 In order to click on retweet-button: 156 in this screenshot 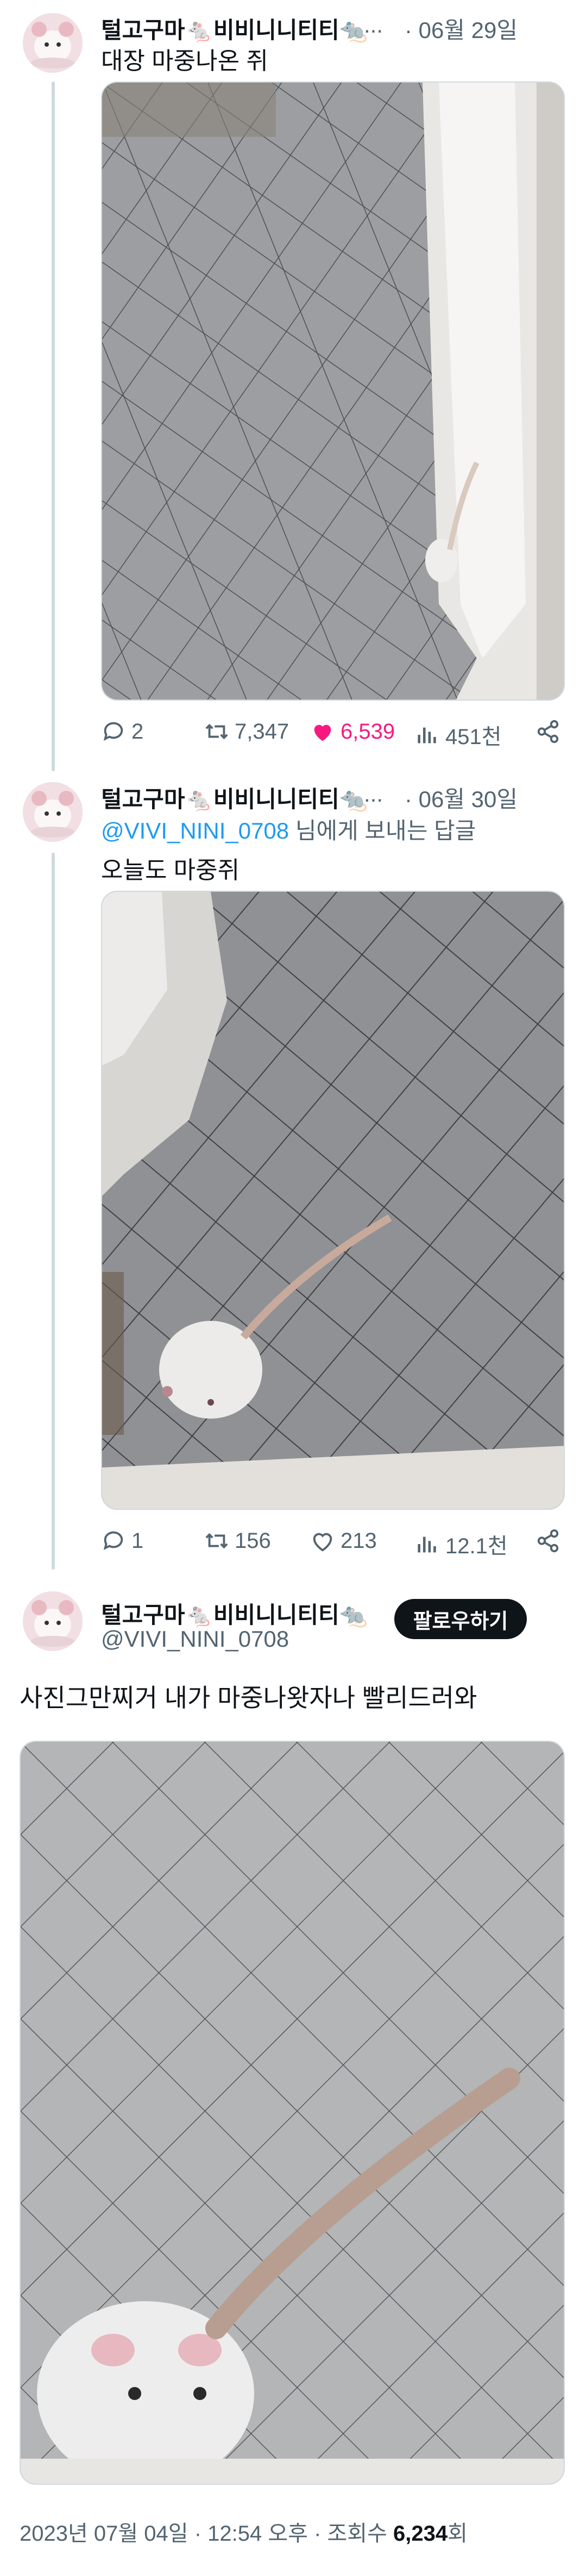, I will do `click(238, 1541)`.